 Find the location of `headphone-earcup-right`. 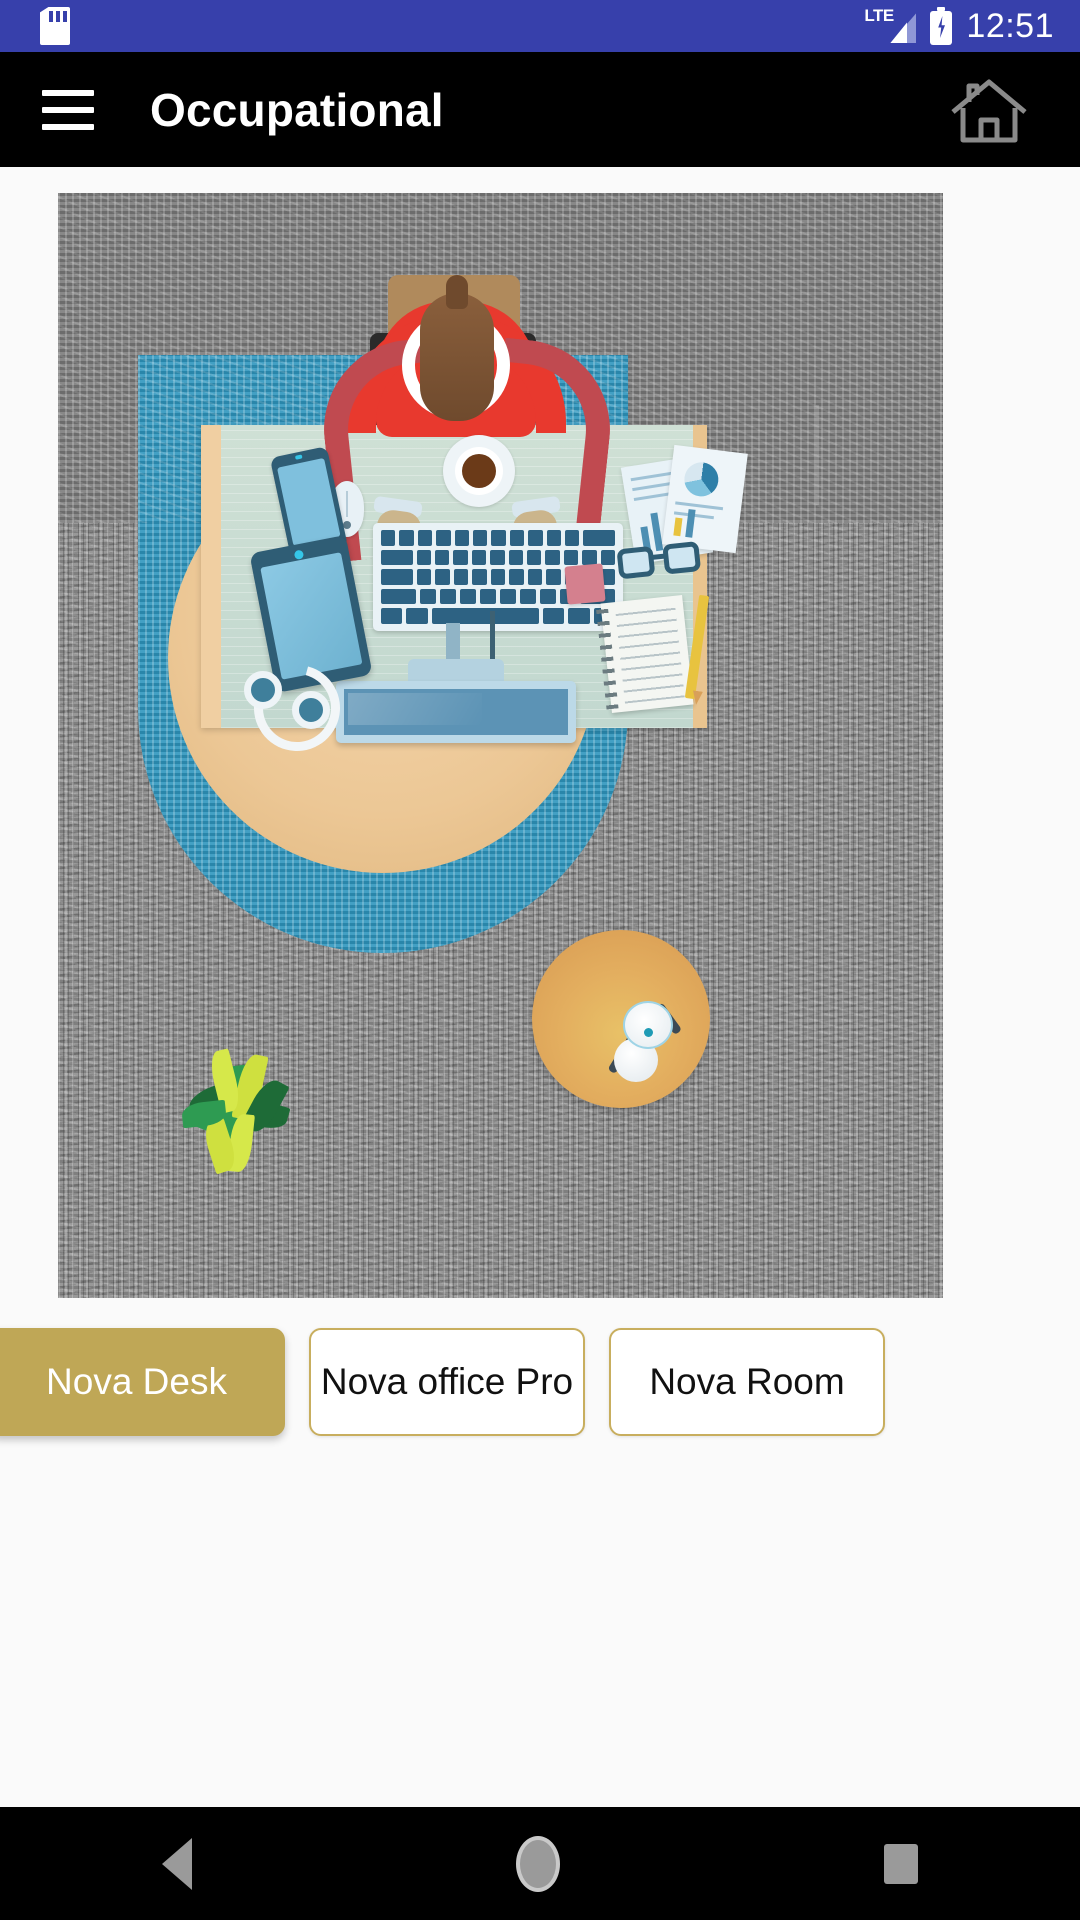

headphone-earcup-right is located at coordinates (311, 710).